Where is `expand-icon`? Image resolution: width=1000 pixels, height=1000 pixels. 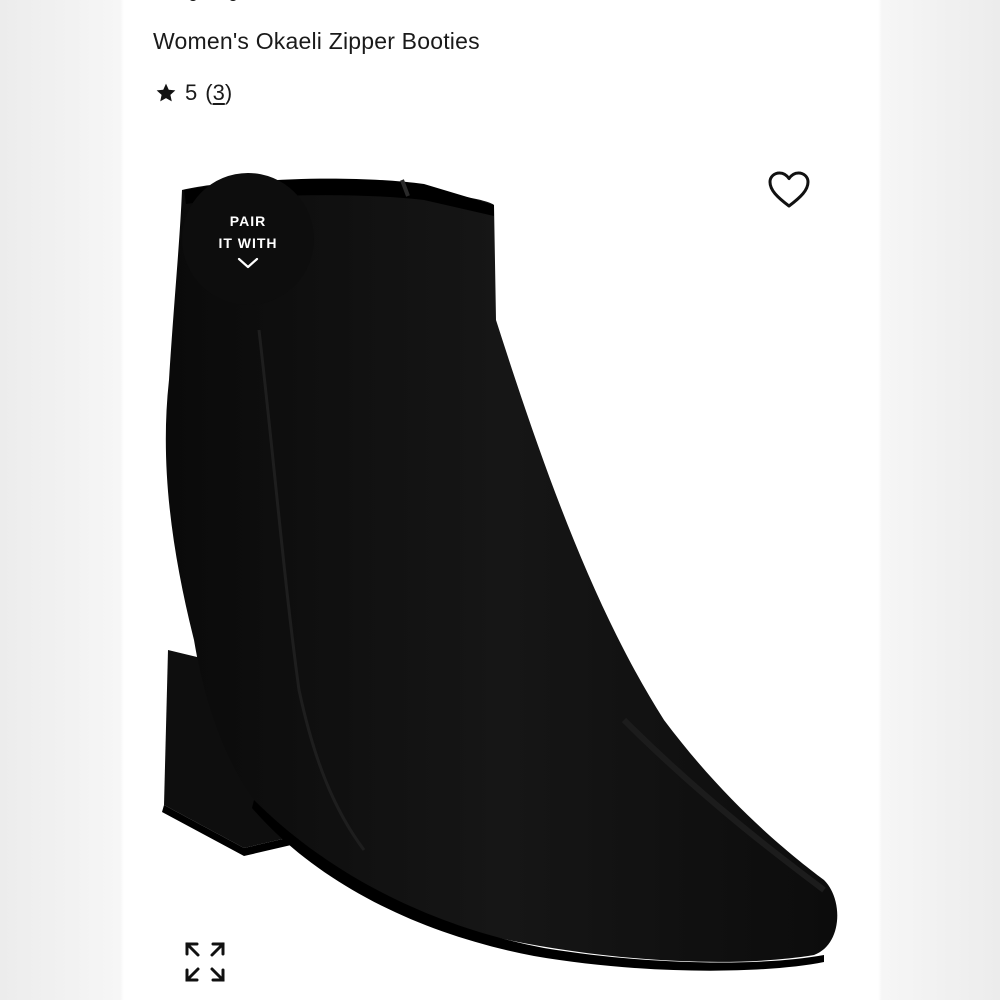 expand-icon is located at coordinates (205, 962).